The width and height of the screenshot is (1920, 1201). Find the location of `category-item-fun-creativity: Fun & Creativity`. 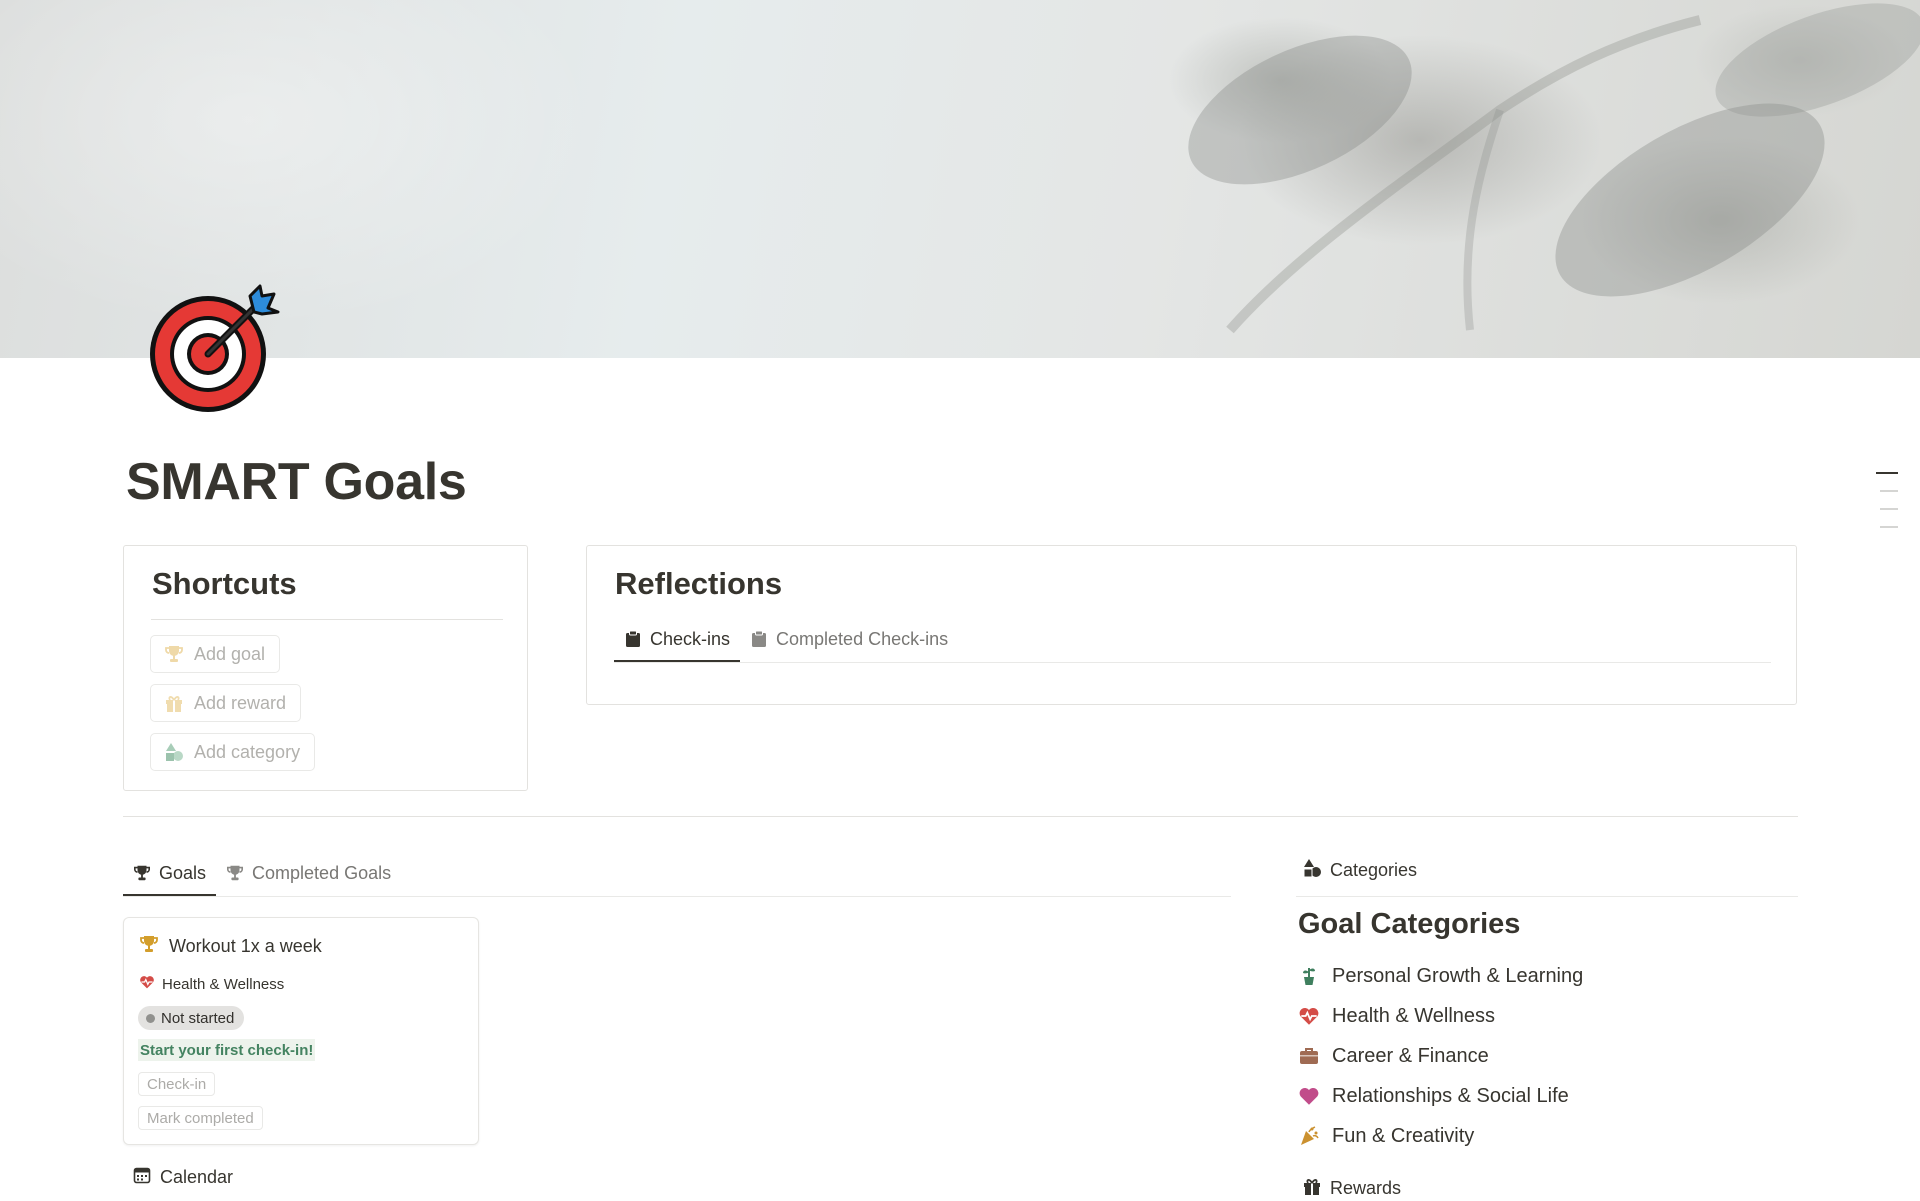

category-item-fun-creativity: Fun & Creativity is located at coordinates (1440, 1136).